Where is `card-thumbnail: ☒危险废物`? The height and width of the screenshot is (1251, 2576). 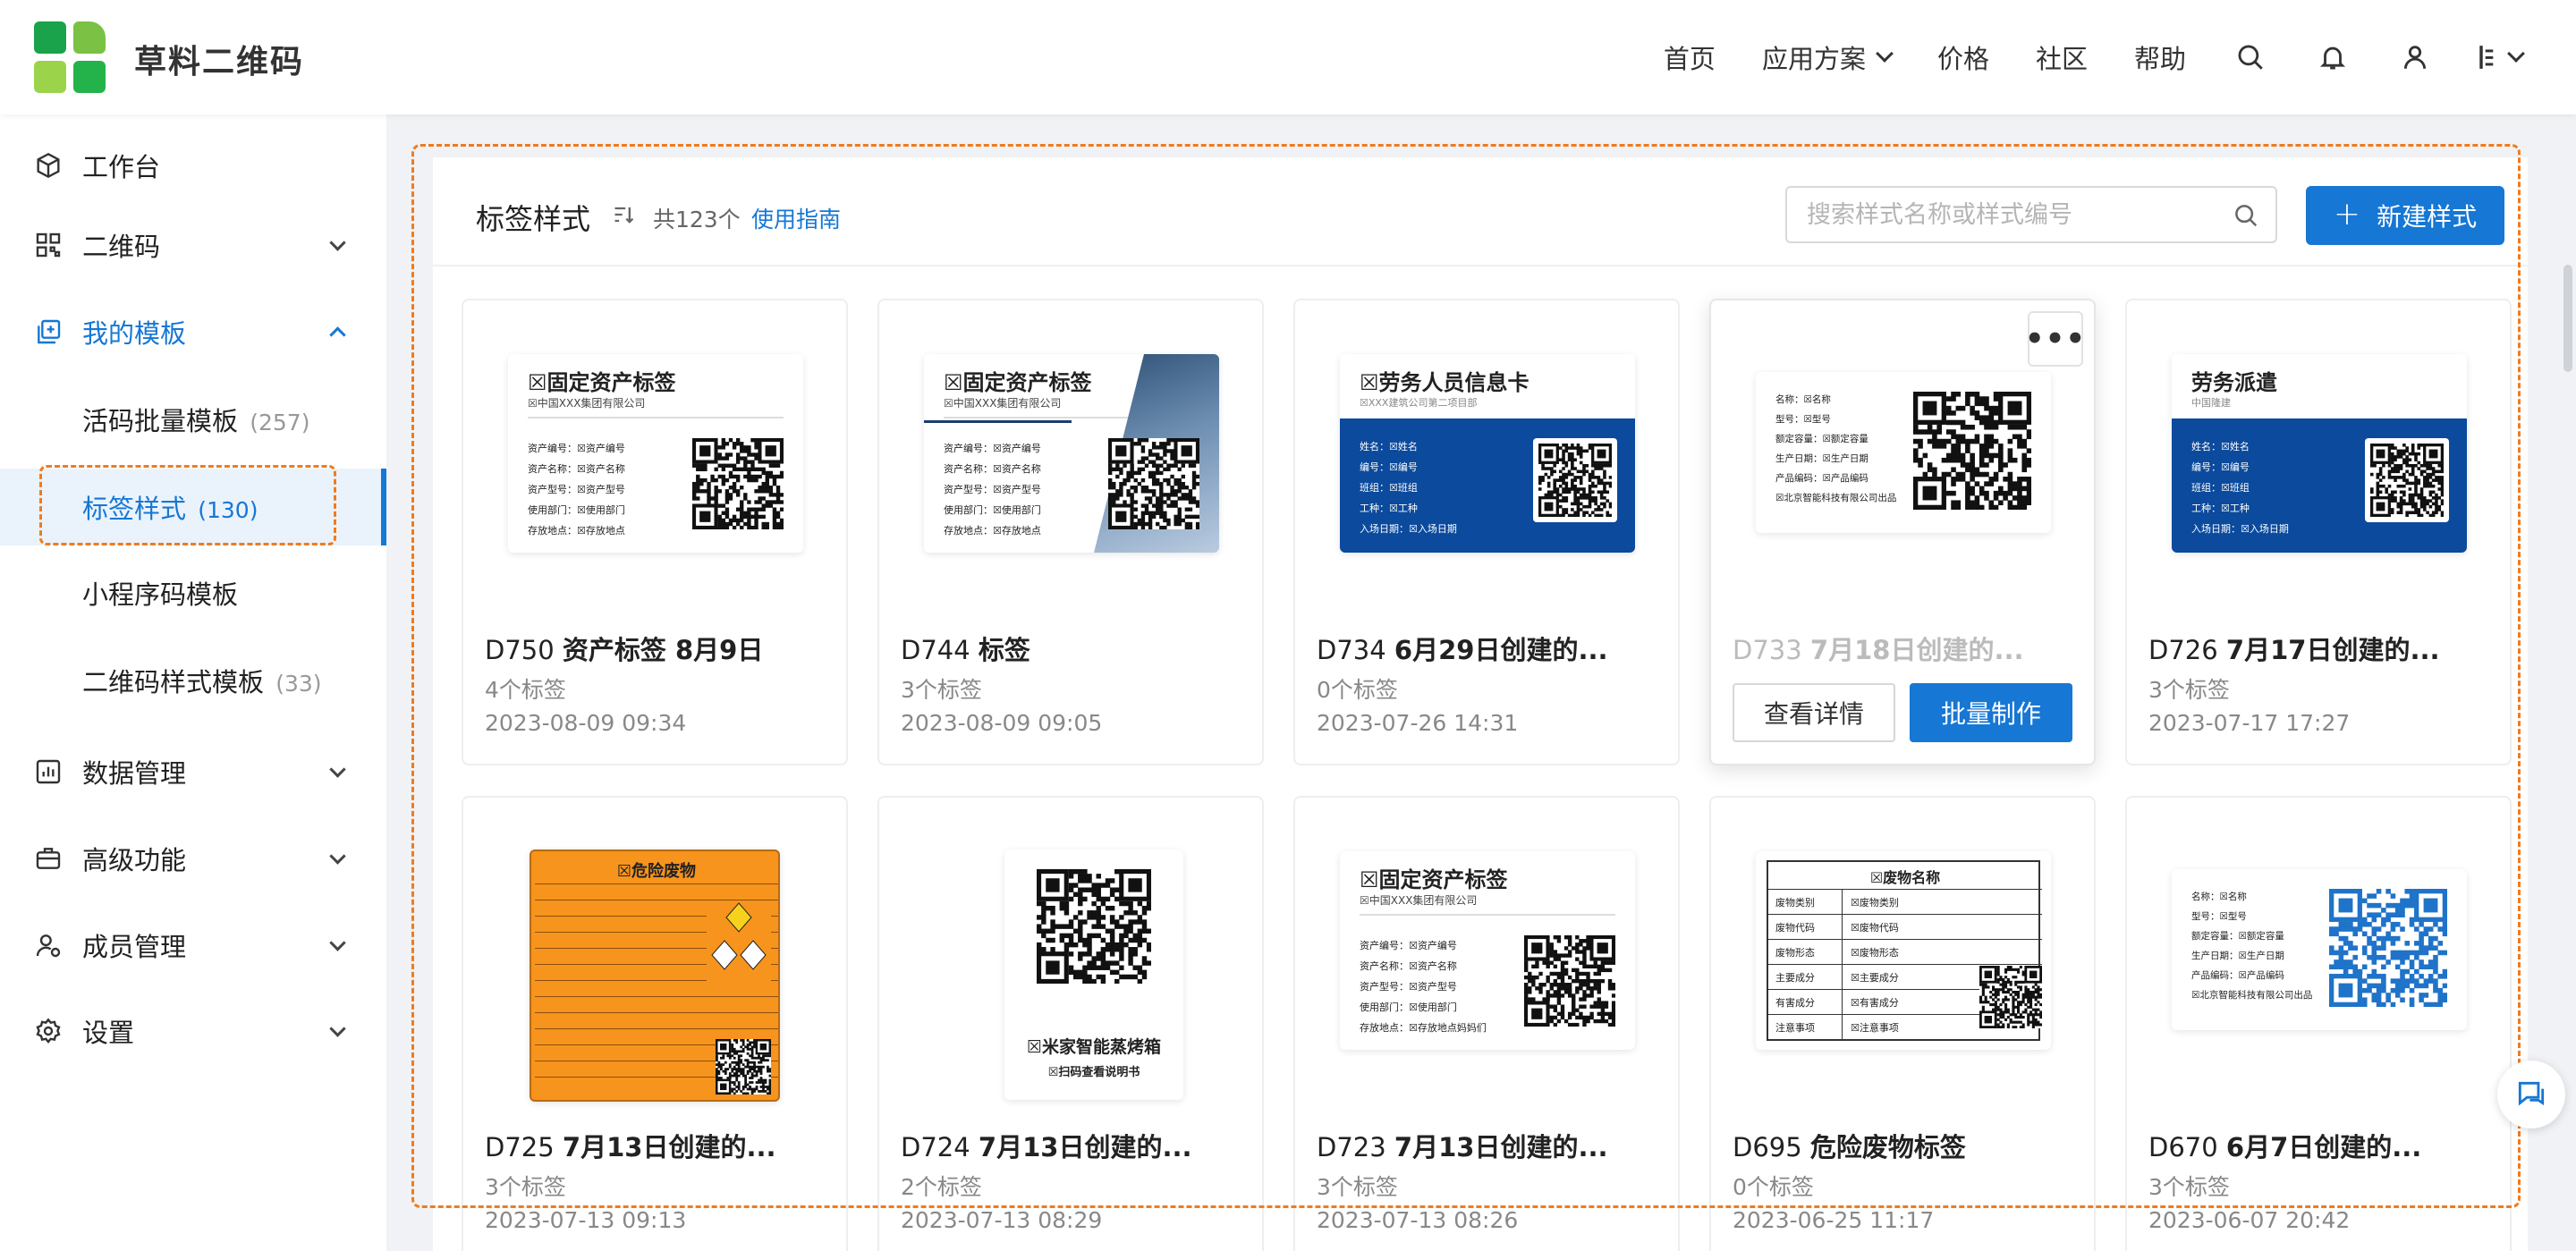
card-thumbnail: ☒危险废物 is located at coordinates (655, 975).